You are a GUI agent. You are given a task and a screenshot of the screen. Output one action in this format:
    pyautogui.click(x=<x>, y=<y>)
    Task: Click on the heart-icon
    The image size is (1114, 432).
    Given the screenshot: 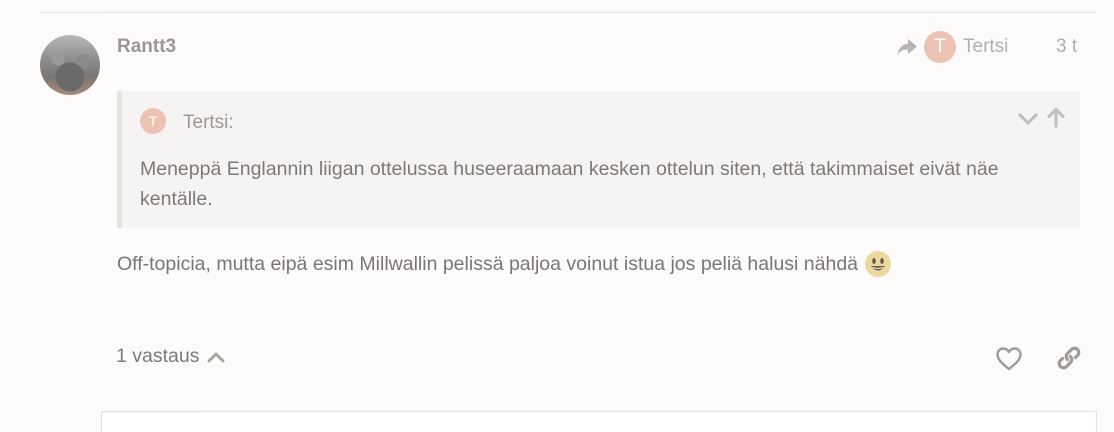 What is the action you would take?
    pyautogui.click(x=1009, y=359)
    